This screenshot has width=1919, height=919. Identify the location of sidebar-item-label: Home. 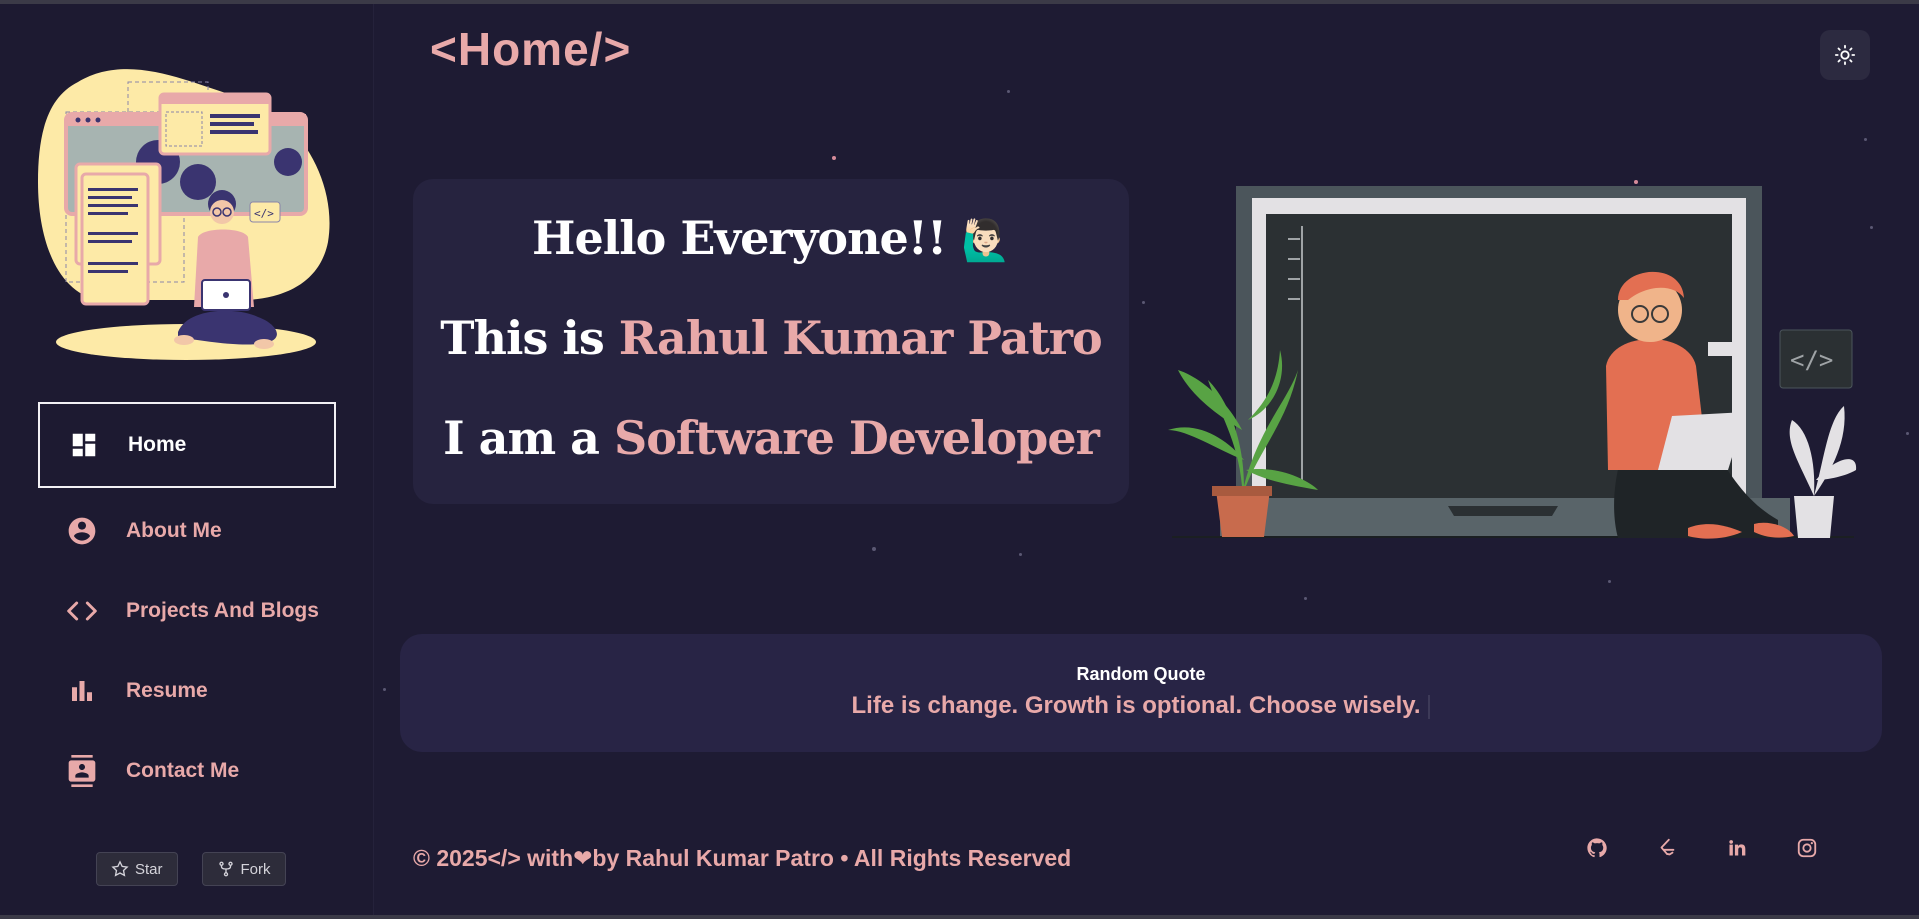
(157, 444).